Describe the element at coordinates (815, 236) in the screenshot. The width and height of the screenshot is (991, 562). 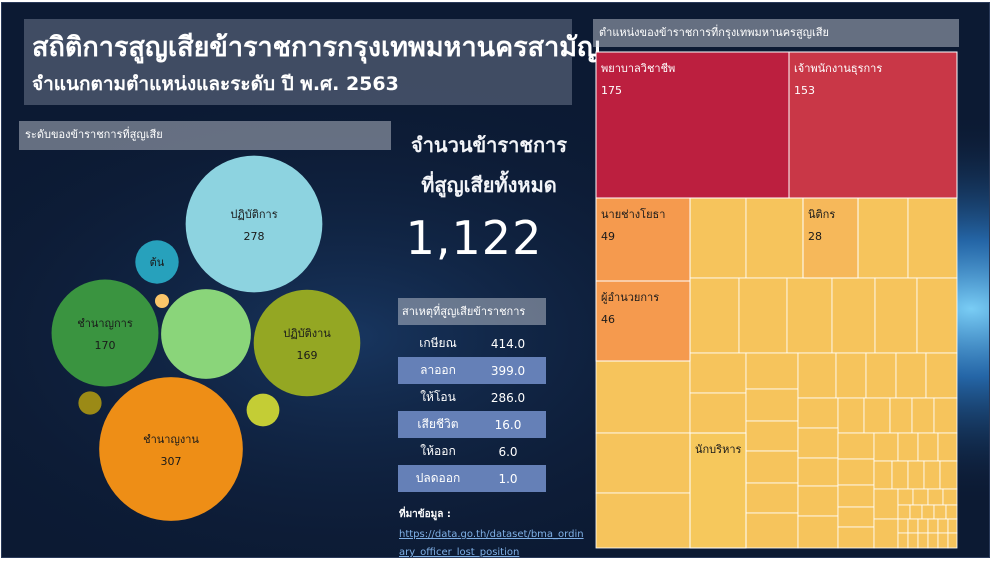
I see `treemap-value: 28` at that location.